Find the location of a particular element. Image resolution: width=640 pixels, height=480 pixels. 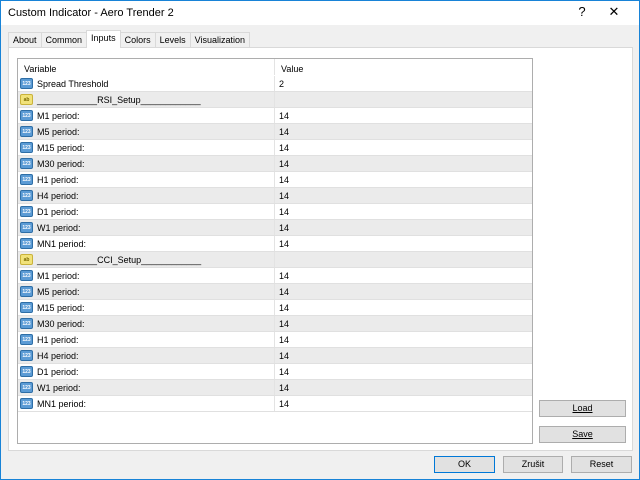

variable-name: D1 period: is located at coordinates (58, 371).